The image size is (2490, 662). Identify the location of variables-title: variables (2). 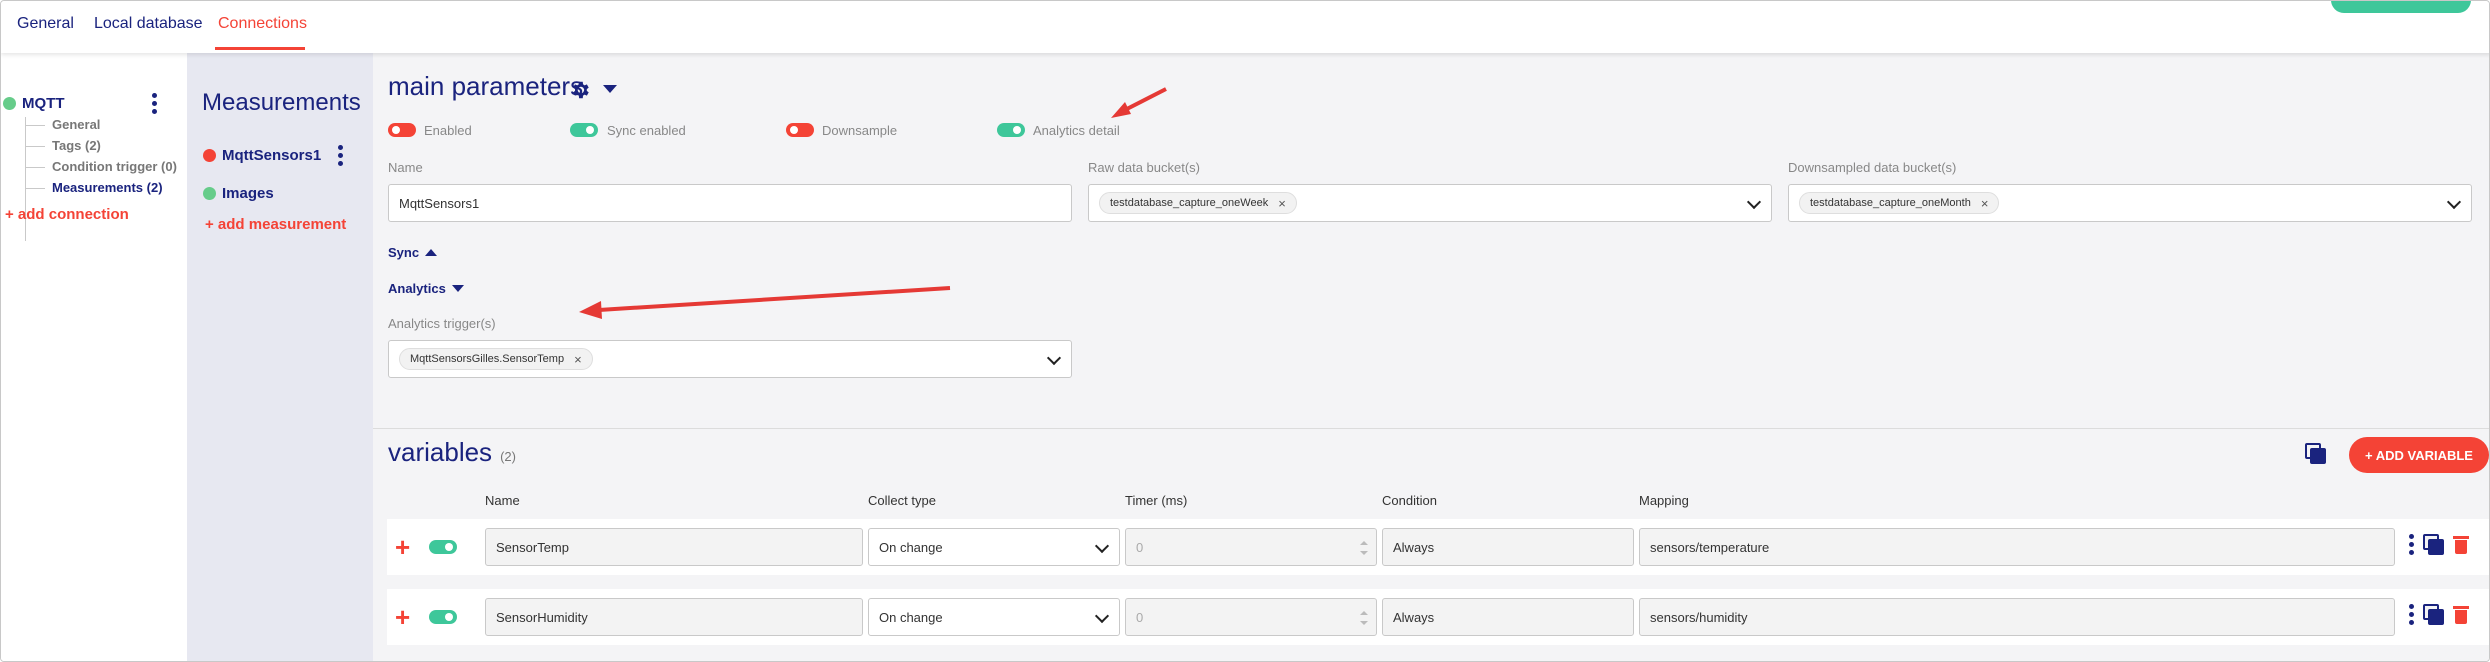
(452, 452).